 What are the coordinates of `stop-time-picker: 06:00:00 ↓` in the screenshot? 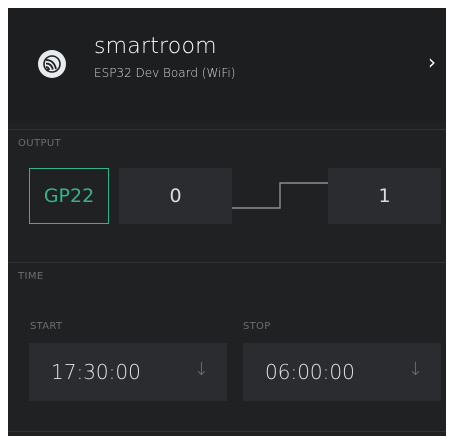 It's located at (342, 372).